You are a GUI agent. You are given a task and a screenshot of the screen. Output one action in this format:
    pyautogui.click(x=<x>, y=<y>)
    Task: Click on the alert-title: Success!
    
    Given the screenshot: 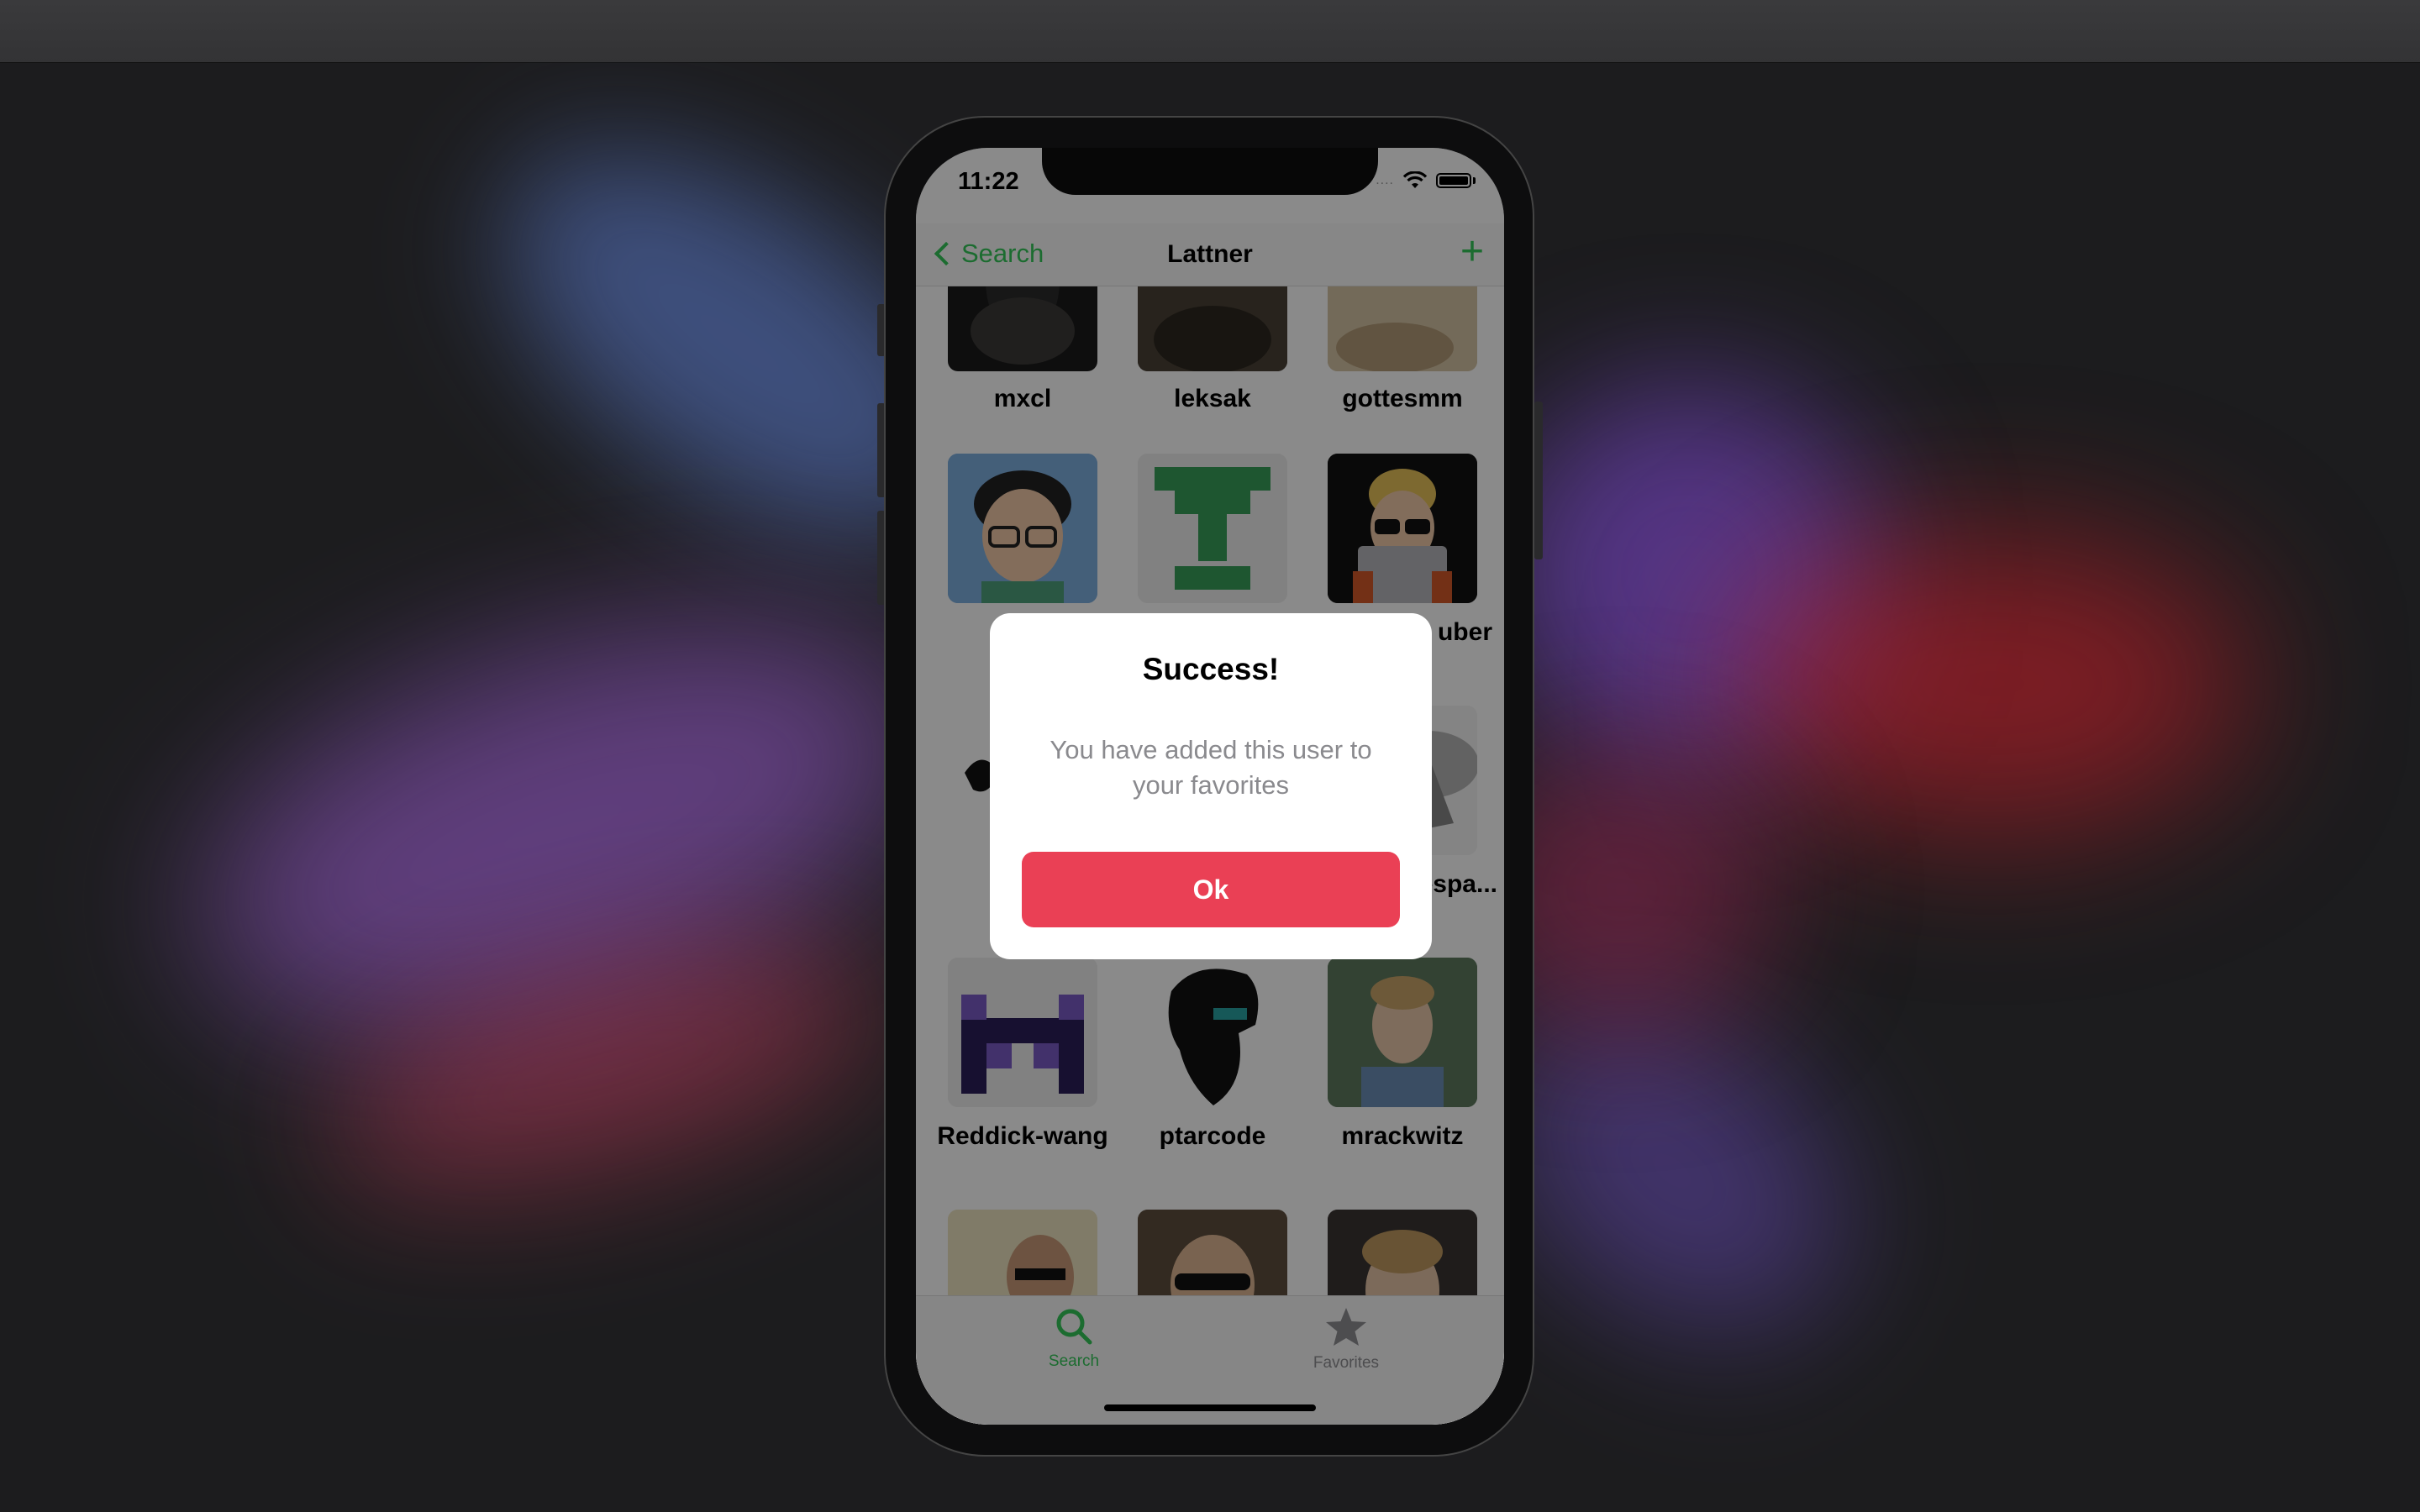 What is the action you would take?
    pyautogui.click(x=1211, y=669)
    